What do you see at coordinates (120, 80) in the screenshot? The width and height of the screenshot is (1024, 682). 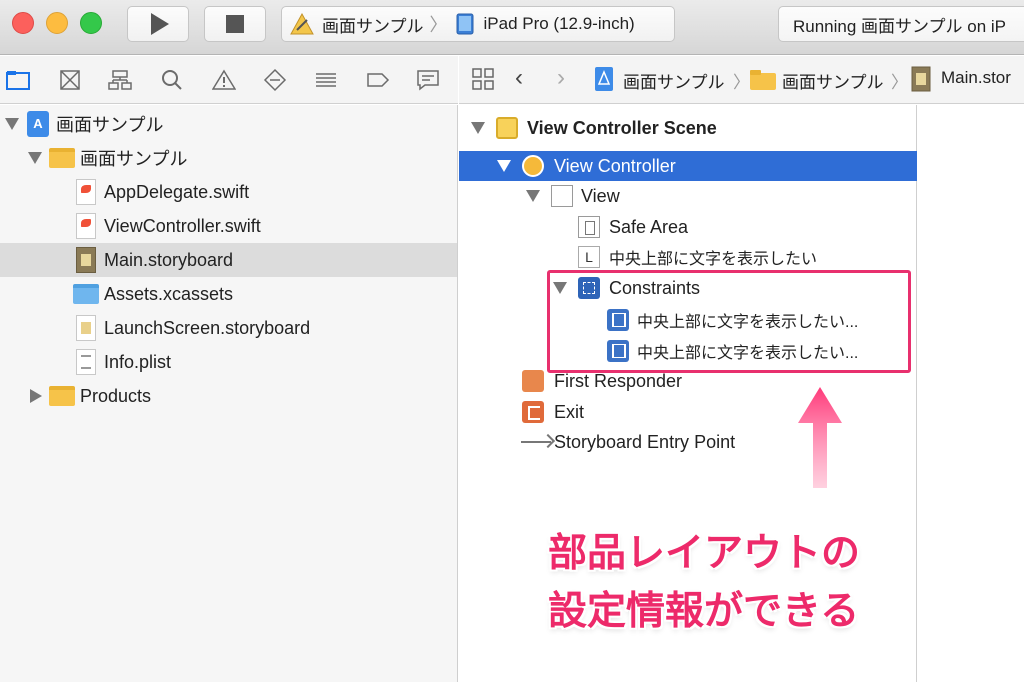 I see `hierarchy-icon` at bounding box center [120, 80].